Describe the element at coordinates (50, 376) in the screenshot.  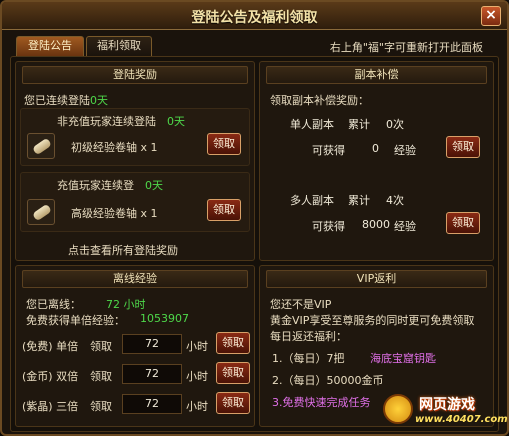
I see `offline-row-type: (金币) 双倍` at that location.